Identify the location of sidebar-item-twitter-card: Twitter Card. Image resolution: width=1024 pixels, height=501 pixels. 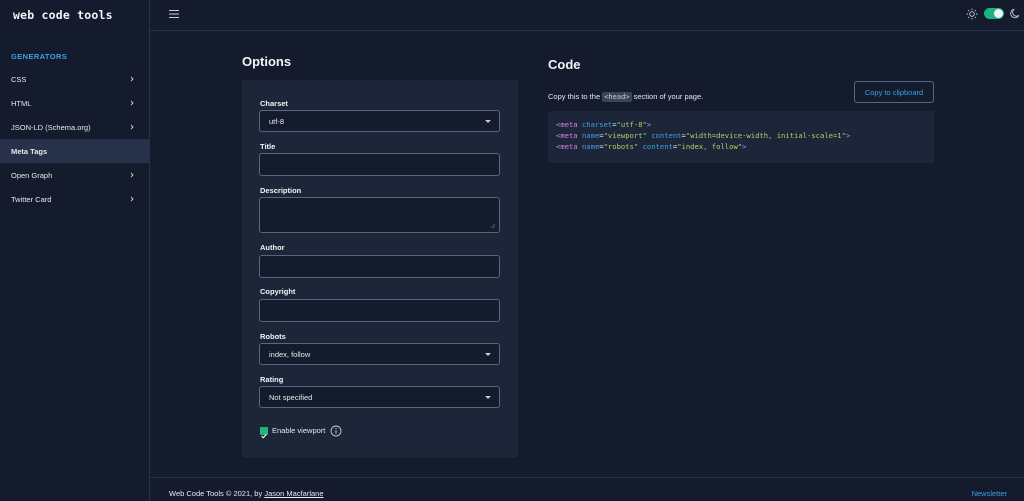
(74, 199).